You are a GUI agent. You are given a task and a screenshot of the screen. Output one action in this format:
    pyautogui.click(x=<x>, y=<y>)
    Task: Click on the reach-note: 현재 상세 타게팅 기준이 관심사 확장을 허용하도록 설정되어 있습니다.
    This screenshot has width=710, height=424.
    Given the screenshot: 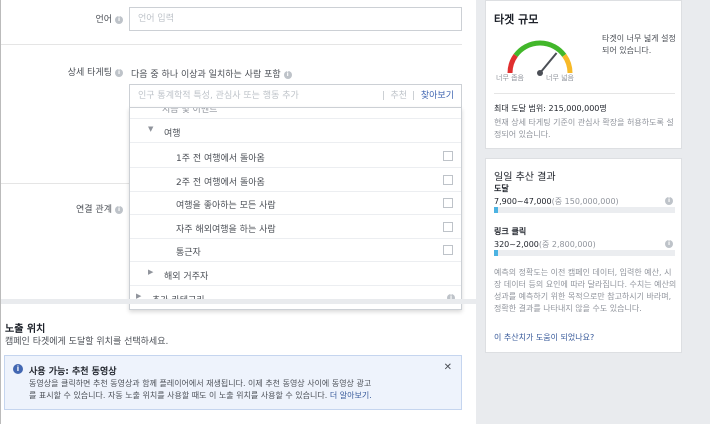 What is the action you would take?
    pyautogui.click(x=584, y=128)
    